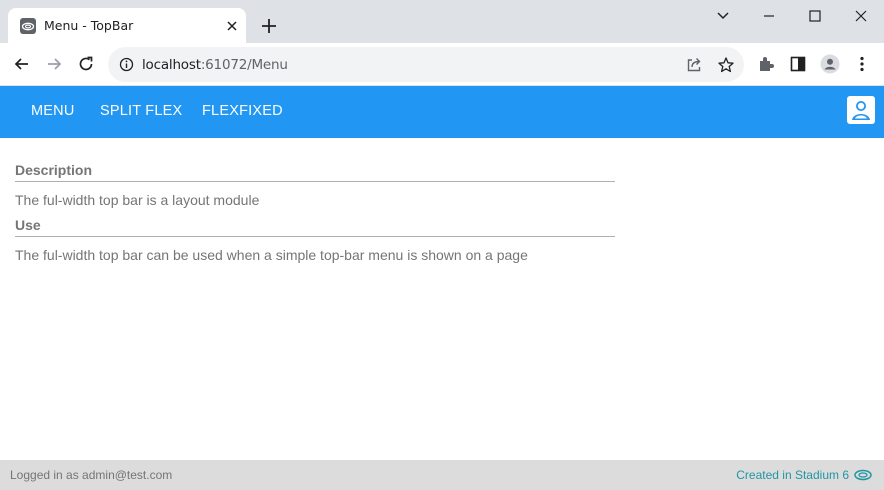  Describe the element at coordinates (126, 64) in the screenshot. I see `site-info-icon` at that location.